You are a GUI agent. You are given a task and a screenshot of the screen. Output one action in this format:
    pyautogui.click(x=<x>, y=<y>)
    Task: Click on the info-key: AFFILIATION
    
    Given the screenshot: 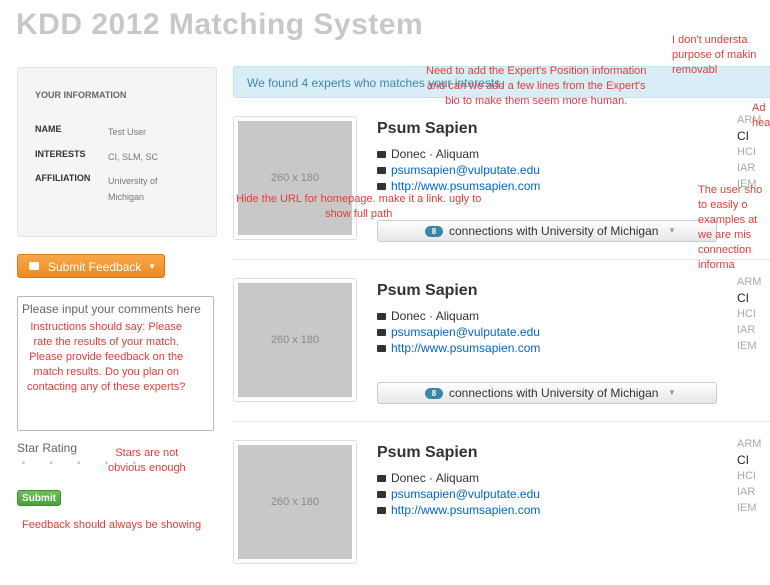 What is the action you would take?
    pyautogui.click(x=63, y=178)
    